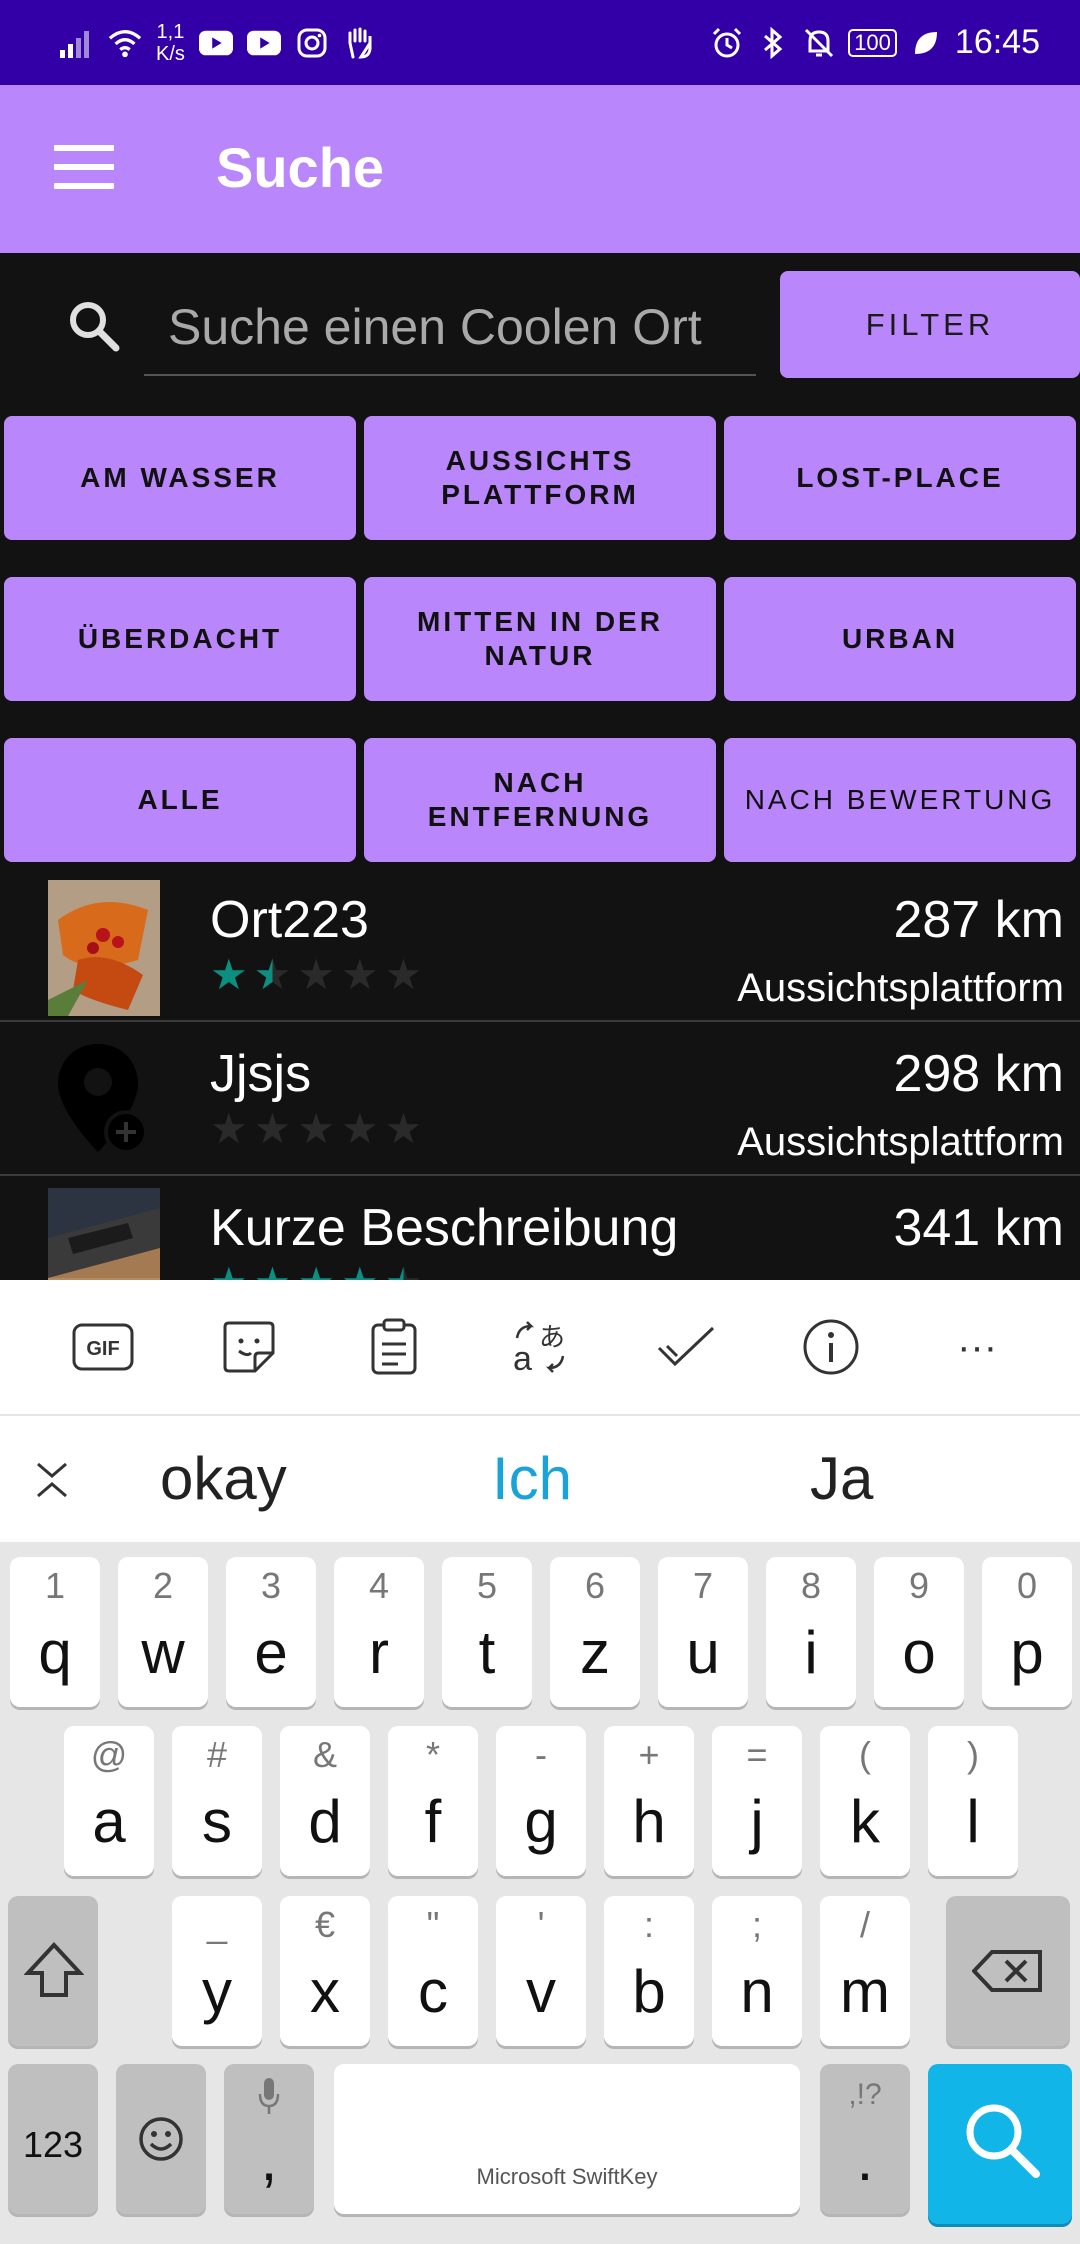  I want to click on key-h: + h, so click(649, 1801).